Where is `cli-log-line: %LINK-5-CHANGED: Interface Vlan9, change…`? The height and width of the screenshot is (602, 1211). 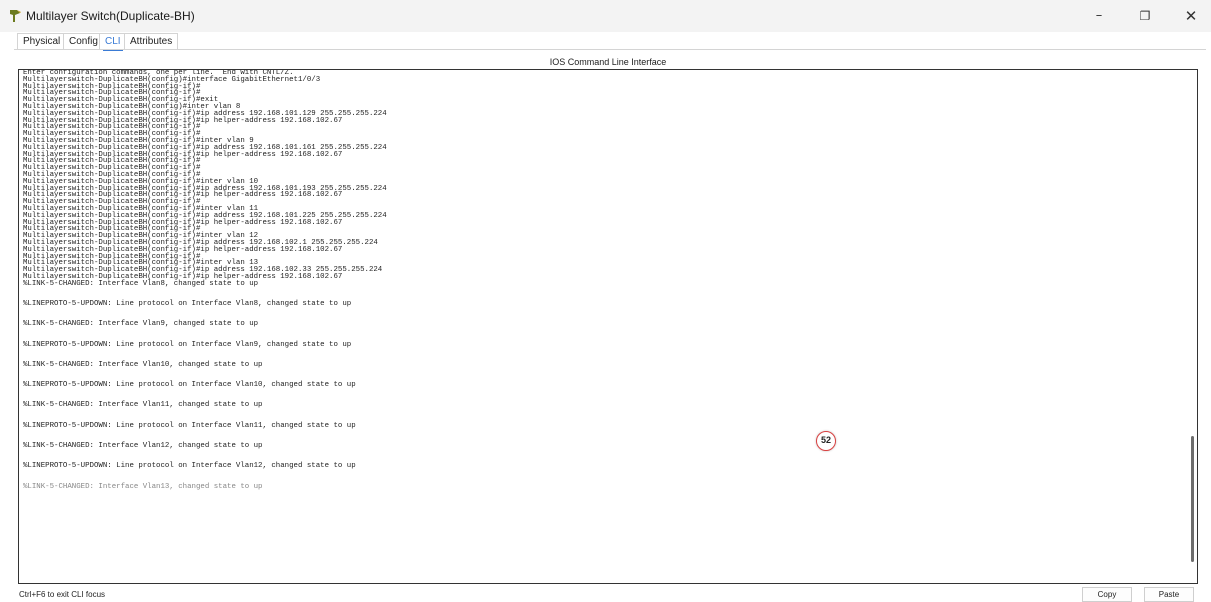
cli-log-line: %LINK-5-CHANGED: Interface Vlan9, change… is located at coordinates (141, 324).